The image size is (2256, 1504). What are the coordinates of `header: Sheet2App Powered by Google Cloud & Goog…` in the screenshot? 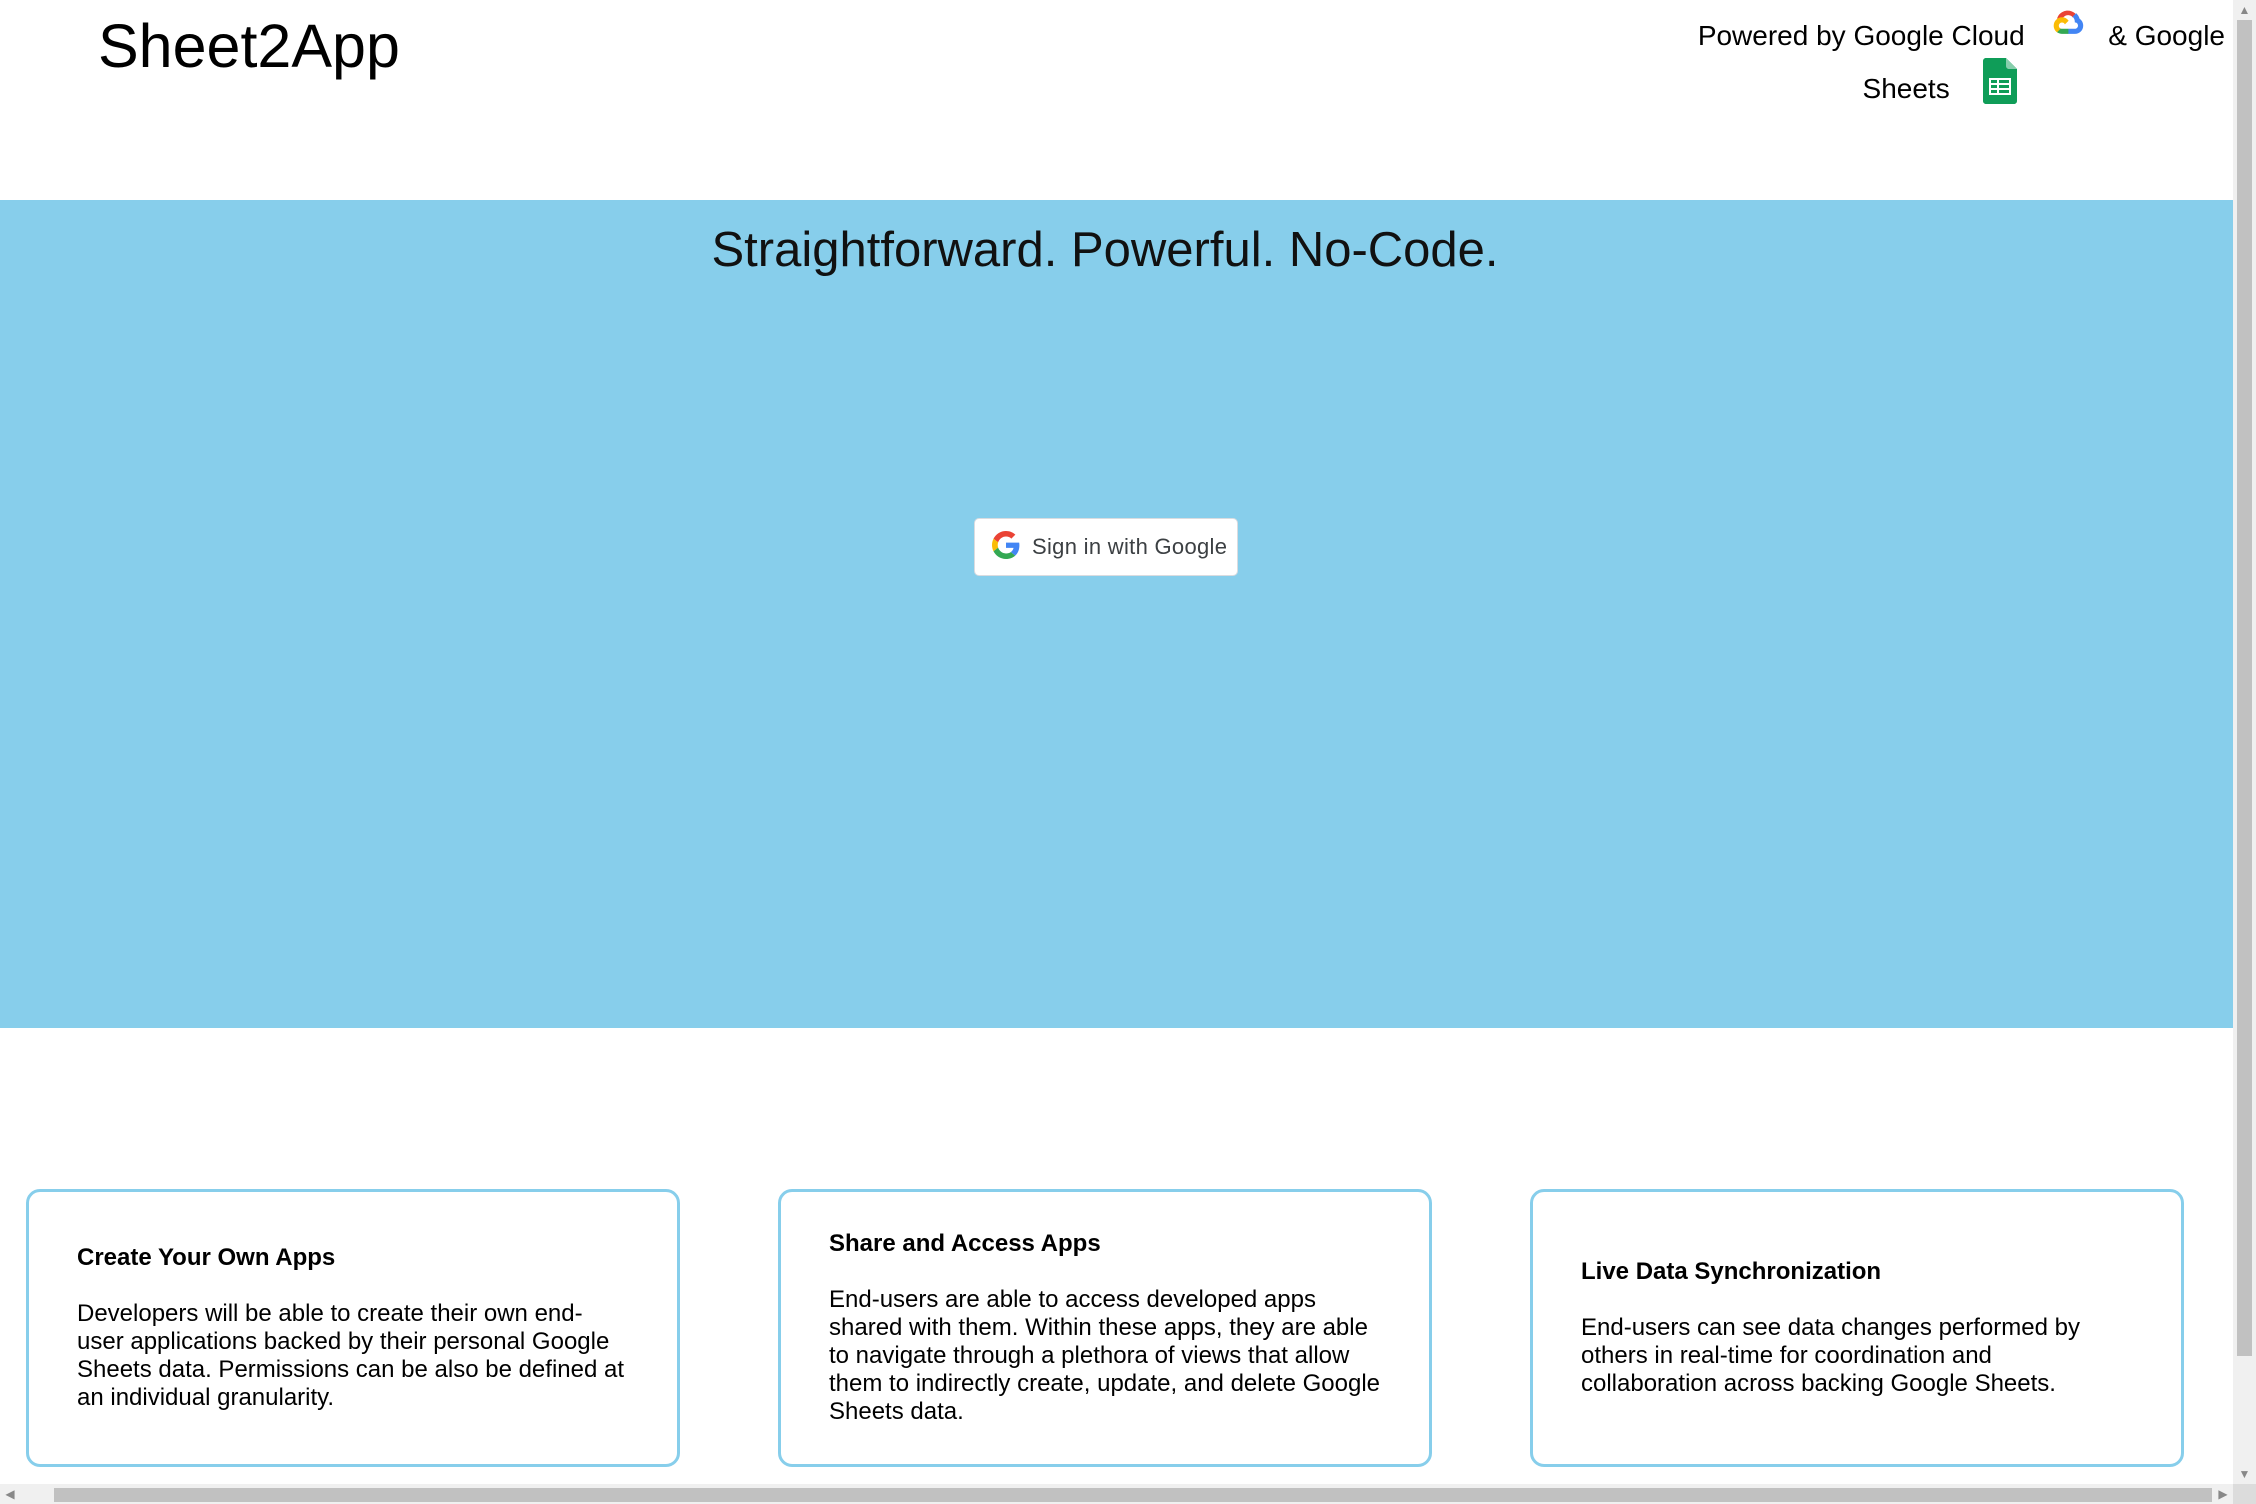 It's located at (1116, 100).